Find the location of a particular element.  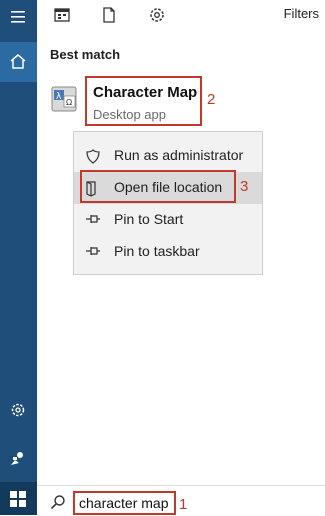

home-icon is located at coordinates (18, 61).